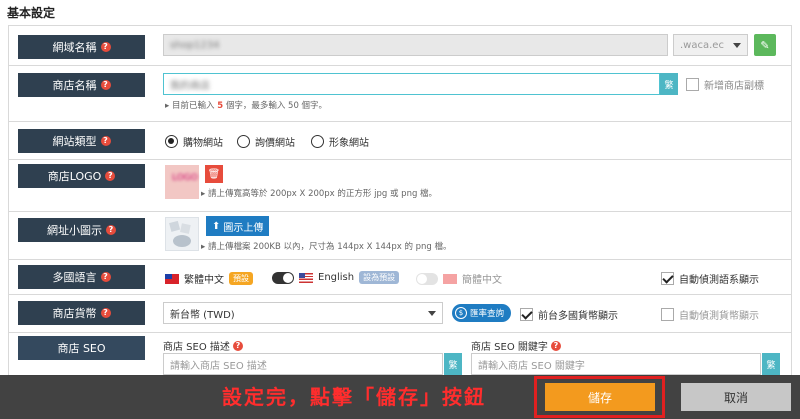  I want to click on upload-icon-button: ⬆ 圖示上傳, so click(238, 226).